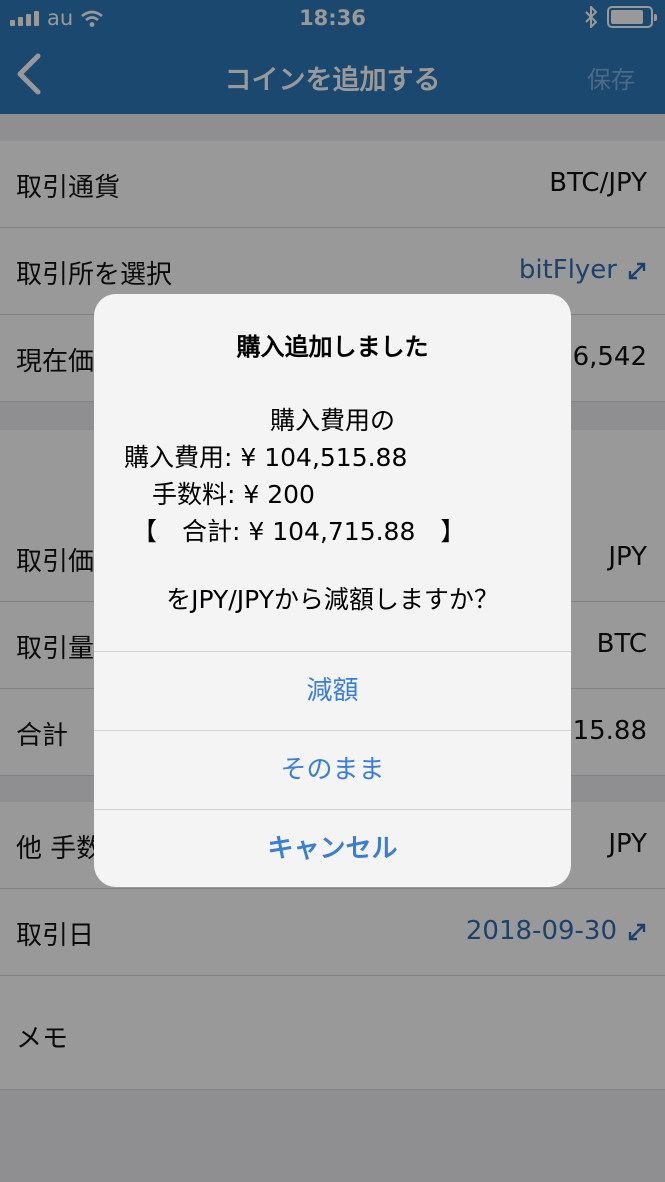 The image size is (665, 1182). I want to click on keep-button: そのまま, so click(332, 769).